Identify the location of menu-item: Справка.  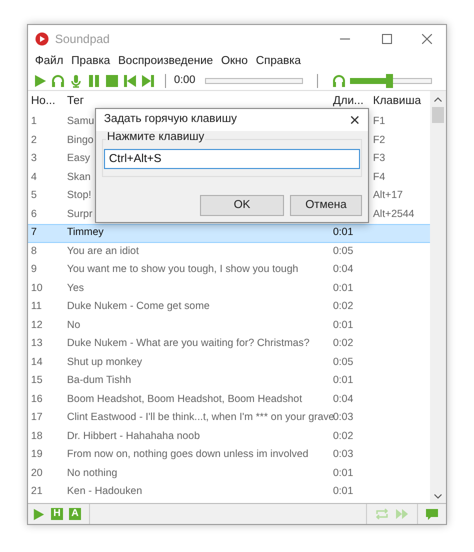
(278, 61).